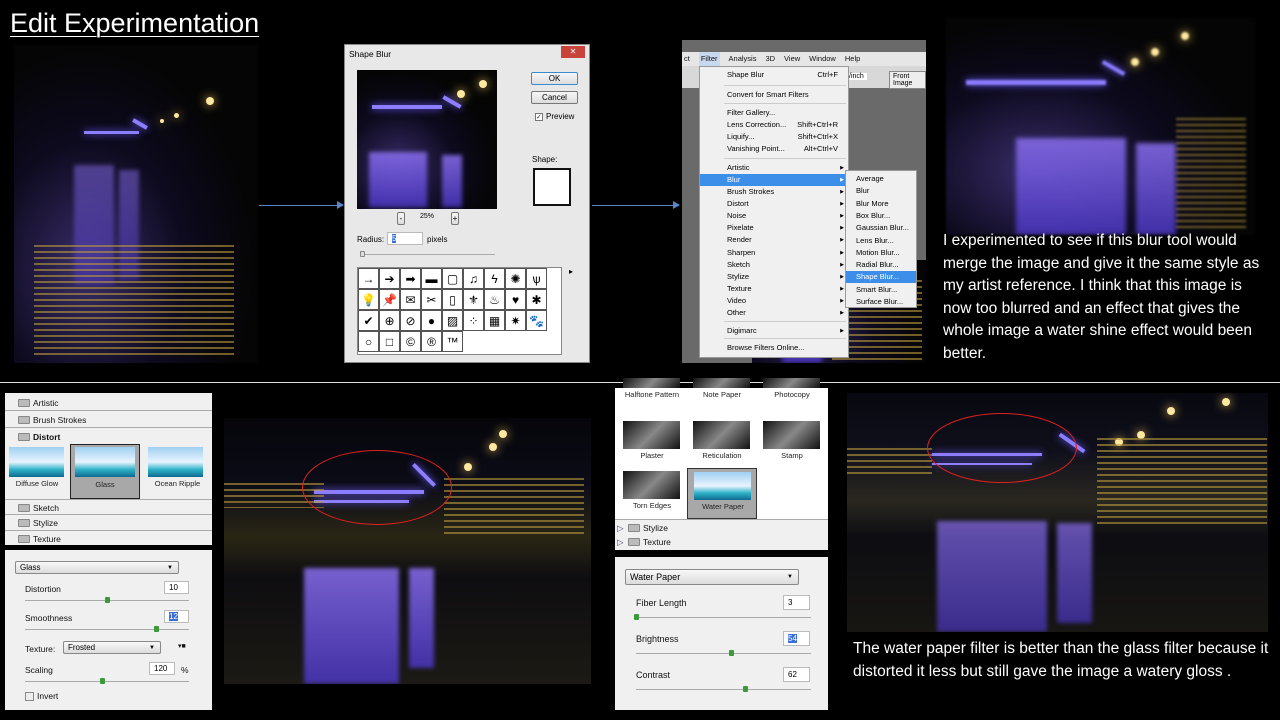 The height and width of the screenshot is (720, 1280). I want to click on submenu-item: Blur, so click(881, 191).